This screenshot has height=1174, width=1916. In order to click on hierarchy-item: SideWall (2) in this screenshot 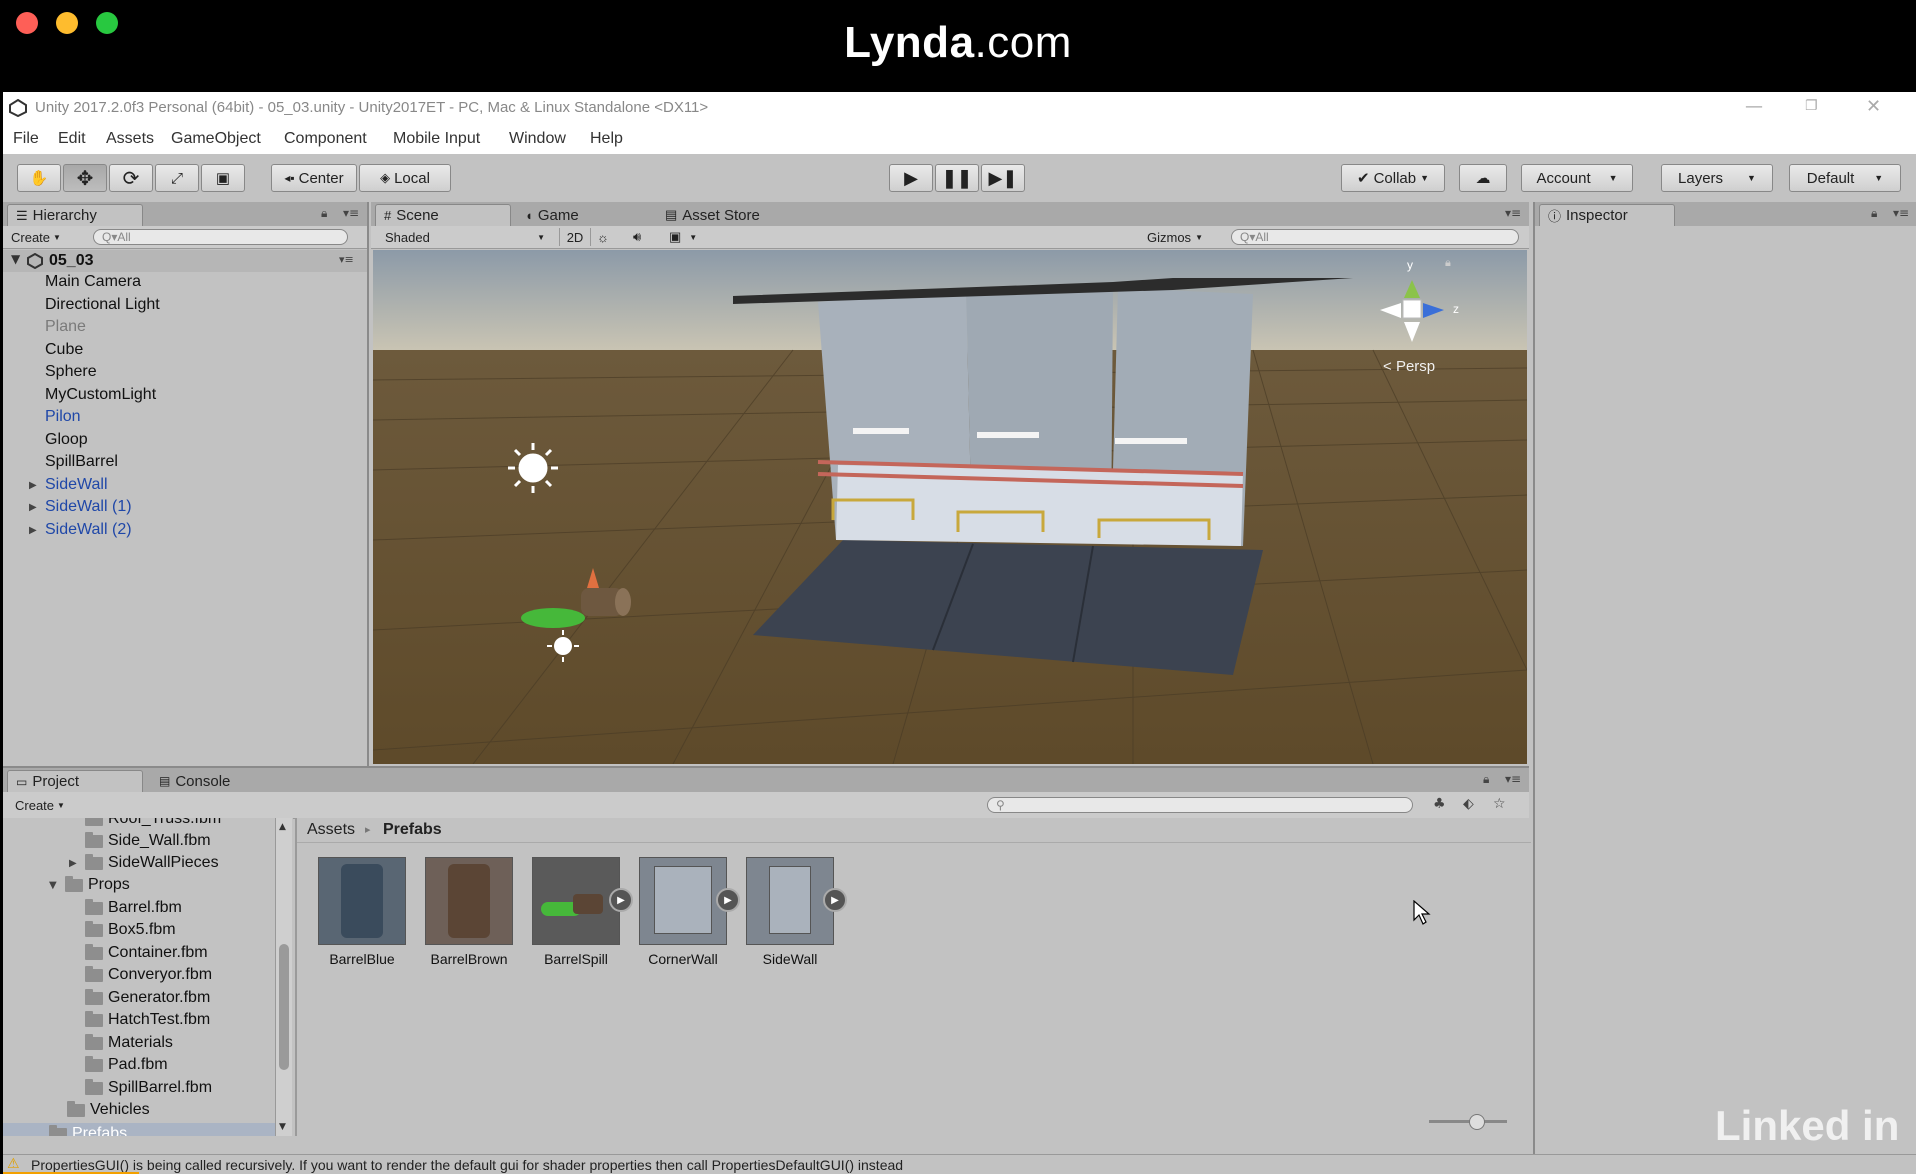, I will do `click(88, 530)`.